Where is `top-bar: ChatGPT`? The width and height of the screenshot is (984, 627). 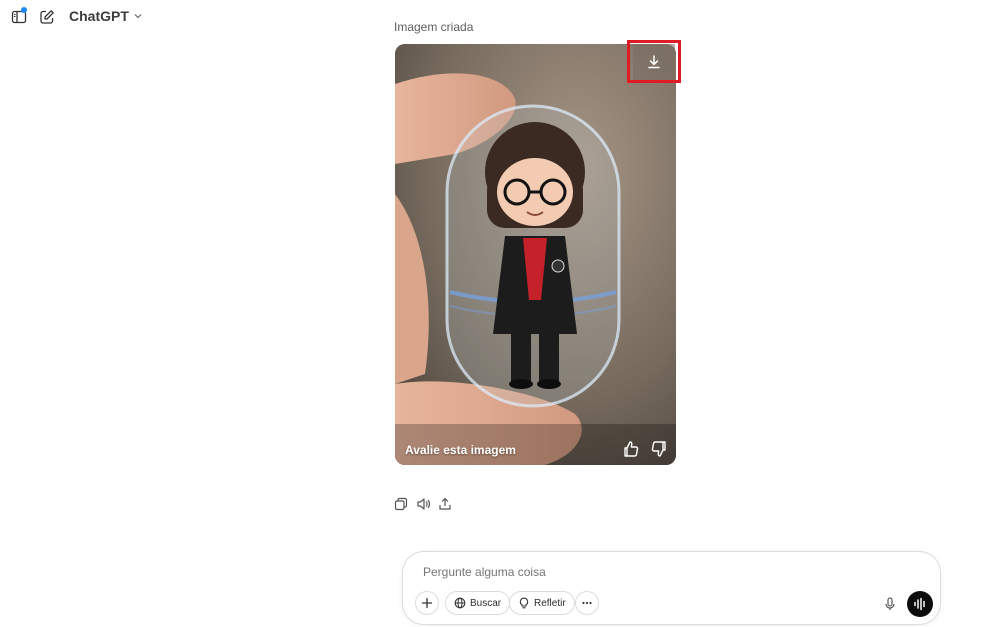
top-bar: ChatGPT is located at coordinates (492, 17).